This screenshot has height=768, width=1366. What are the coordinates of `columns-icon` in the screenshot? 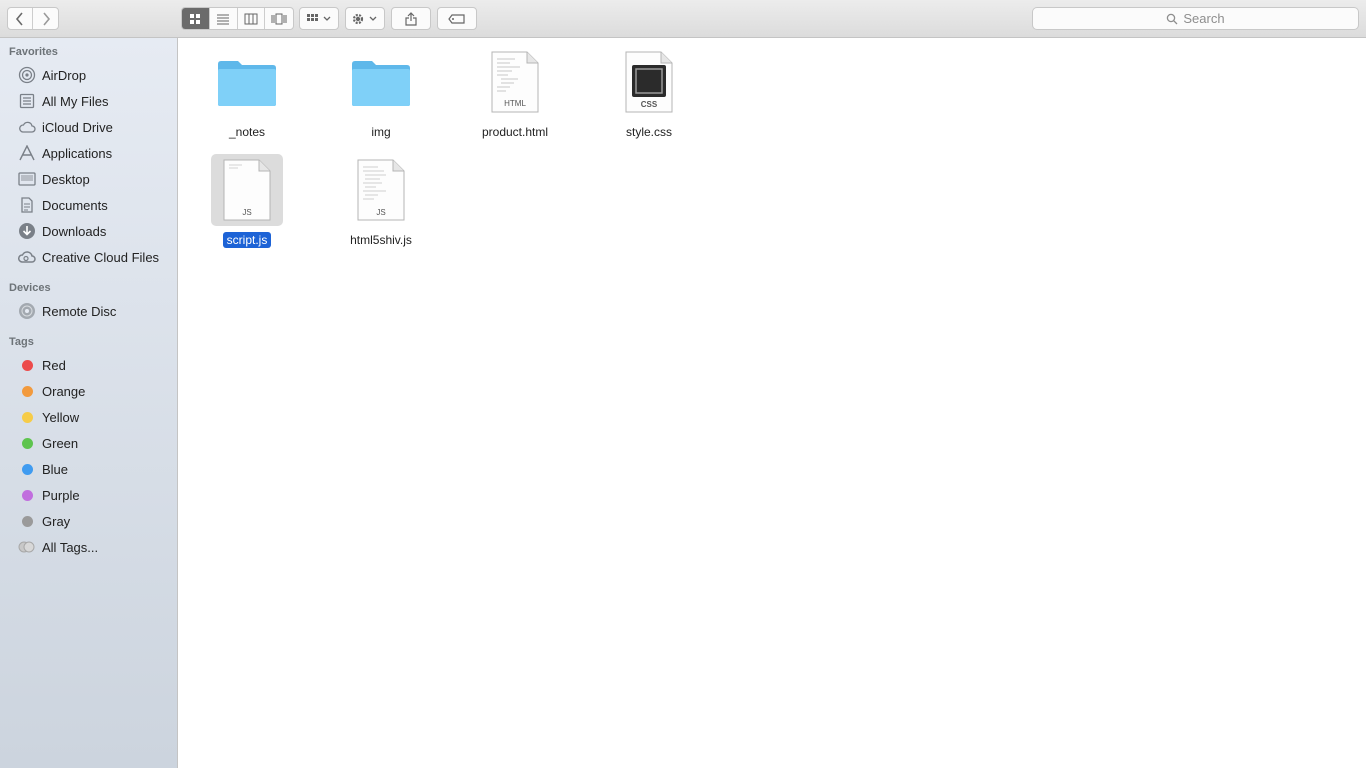 It's located at (251, 18).